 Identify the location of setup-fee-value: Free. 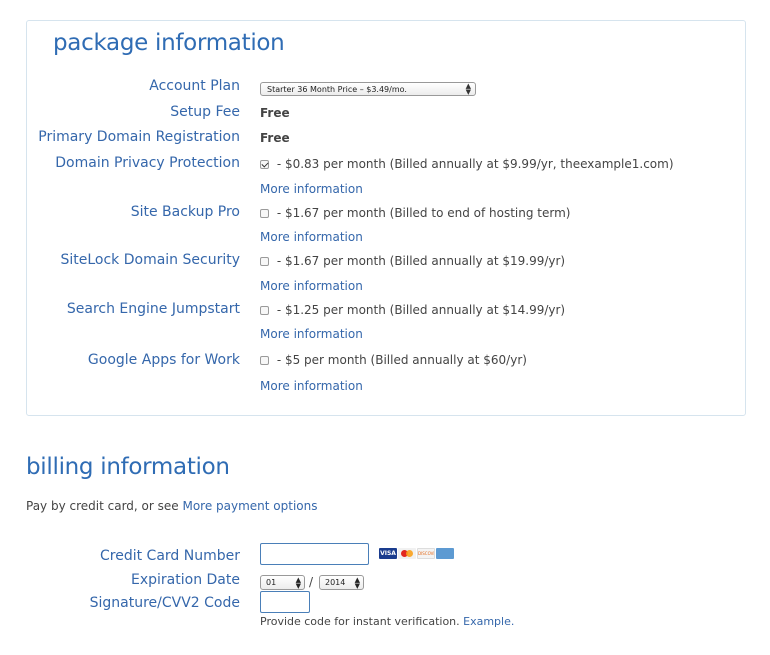
(275, 113).